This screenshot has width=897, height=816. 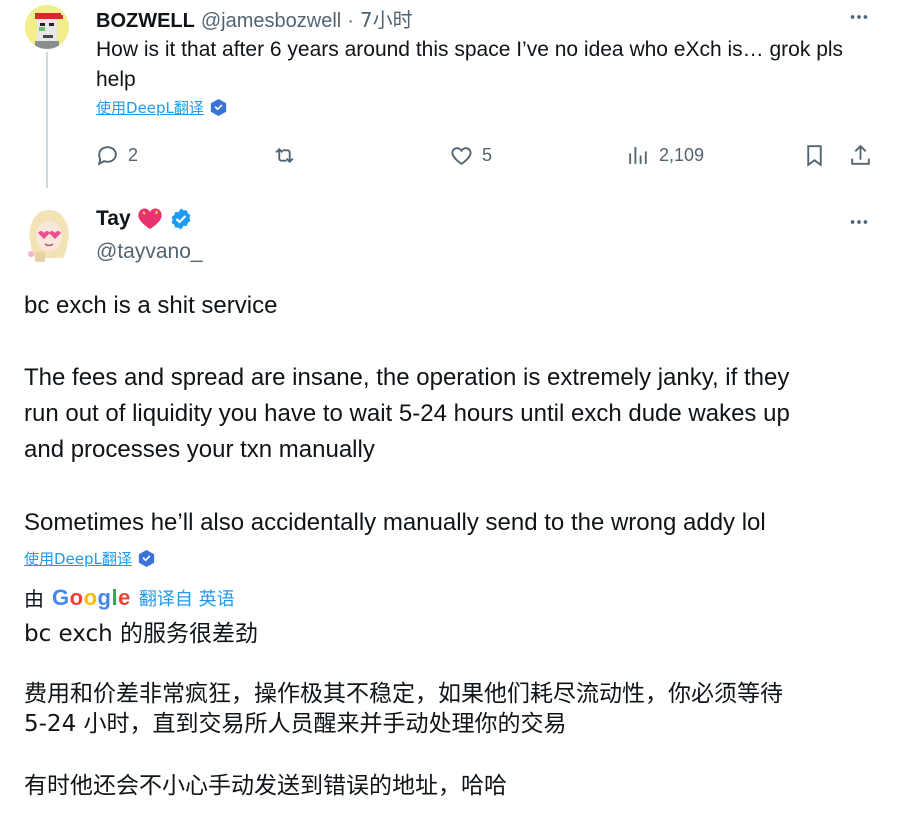 What do you see at coordinates (149, 218) in the screenshot?
I see `heart-emoji-icon` at bounding box center [149, 218].